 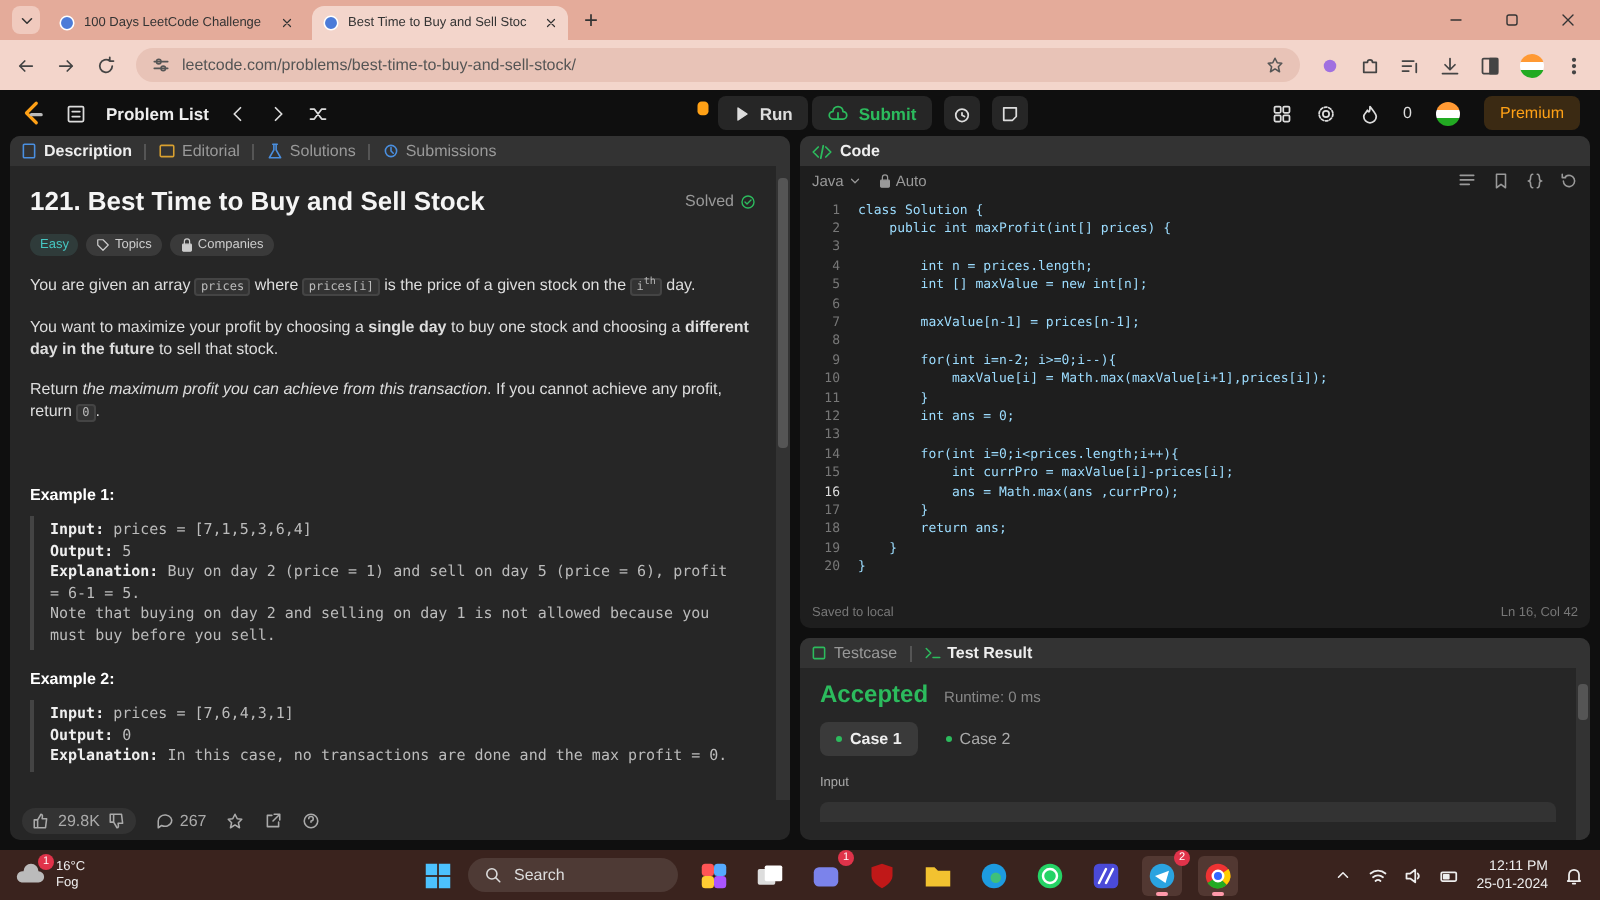 I want to click on share-icon, so click(x=273, y=820).